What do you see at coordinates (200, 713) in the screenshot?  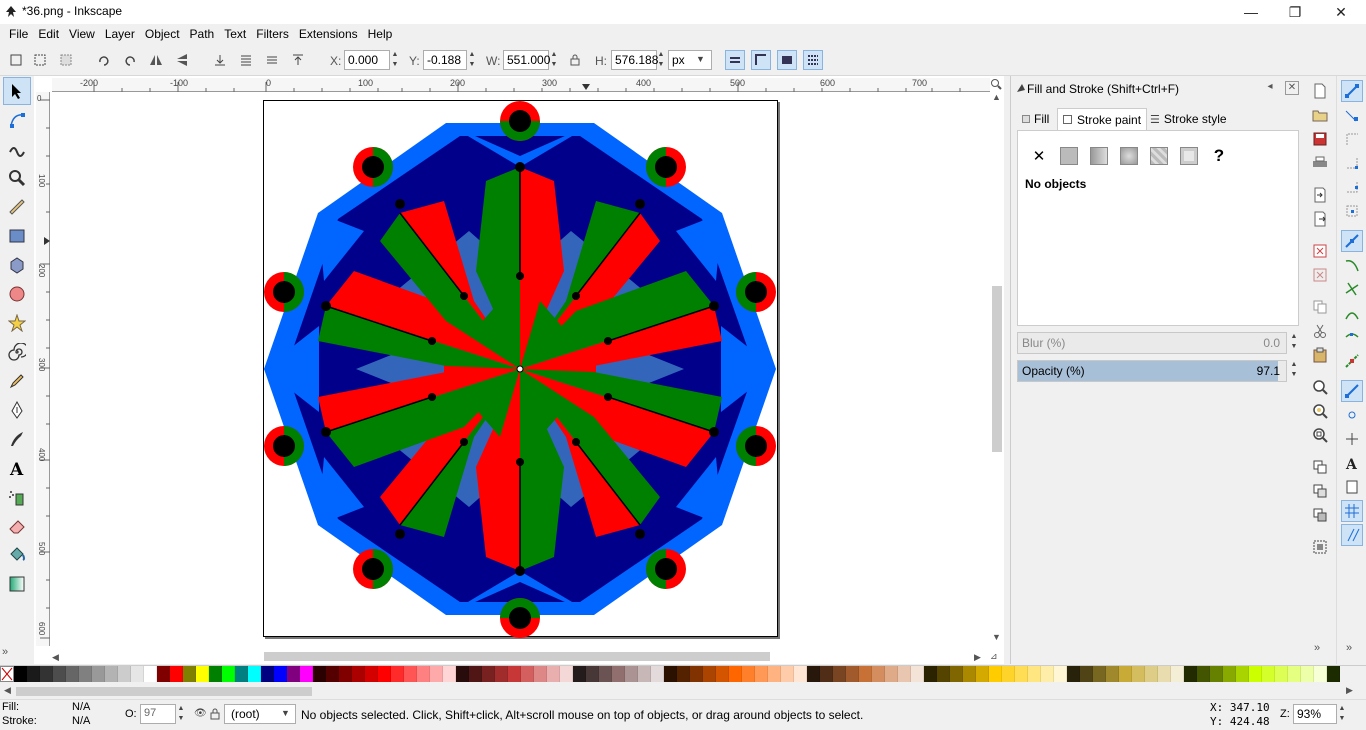 I see `layer-visibility-icon: 👁` at bounding box center [200, 713].